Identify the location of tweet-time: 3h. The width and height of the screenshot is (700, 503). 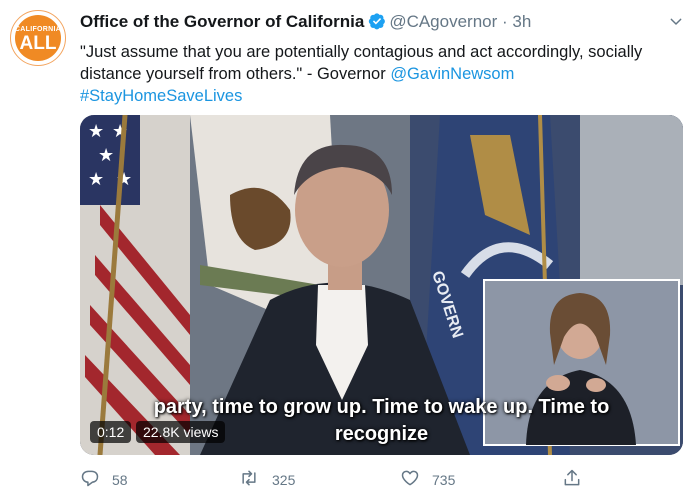
(521, 21).